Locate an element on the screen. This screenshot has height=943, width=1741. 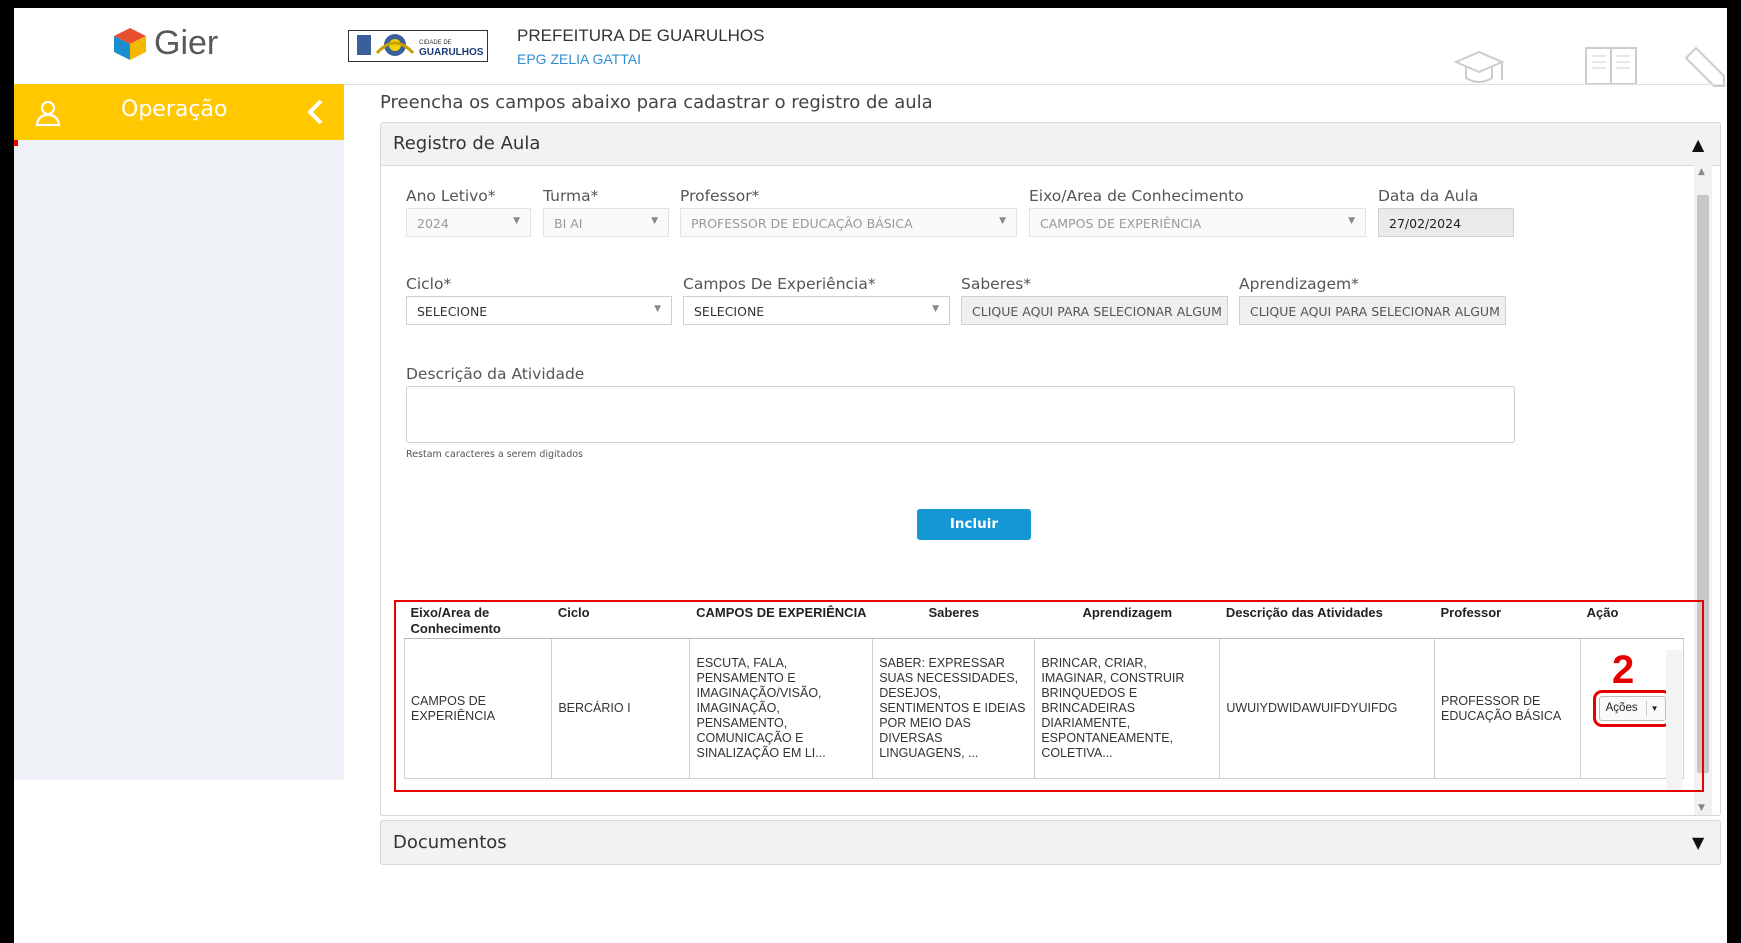
gier-logo-icon is located at coordinates (130, 44).